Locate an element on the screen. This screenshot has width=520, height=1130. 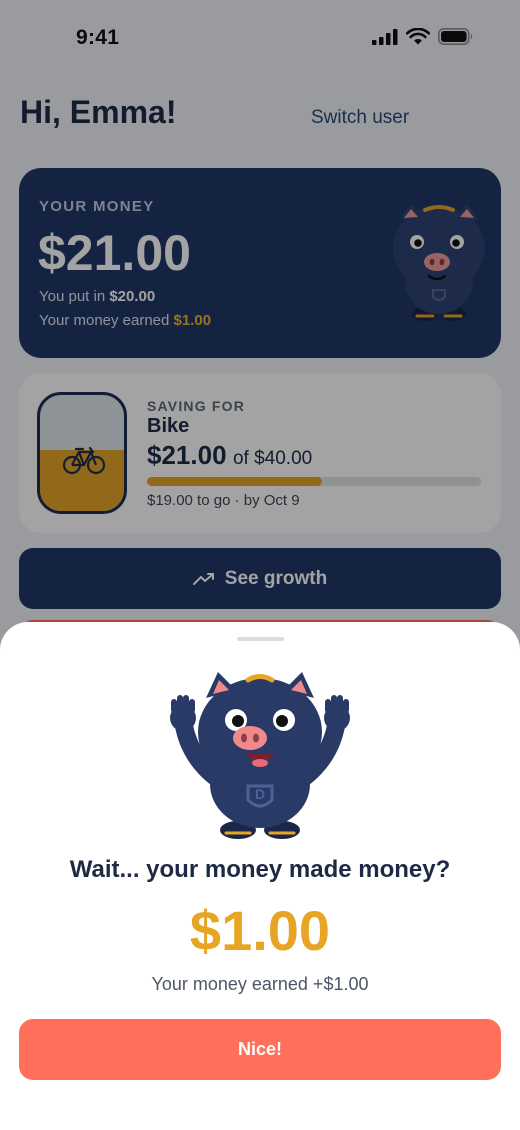
sheet-grabber is located at coordinates (260, 639).